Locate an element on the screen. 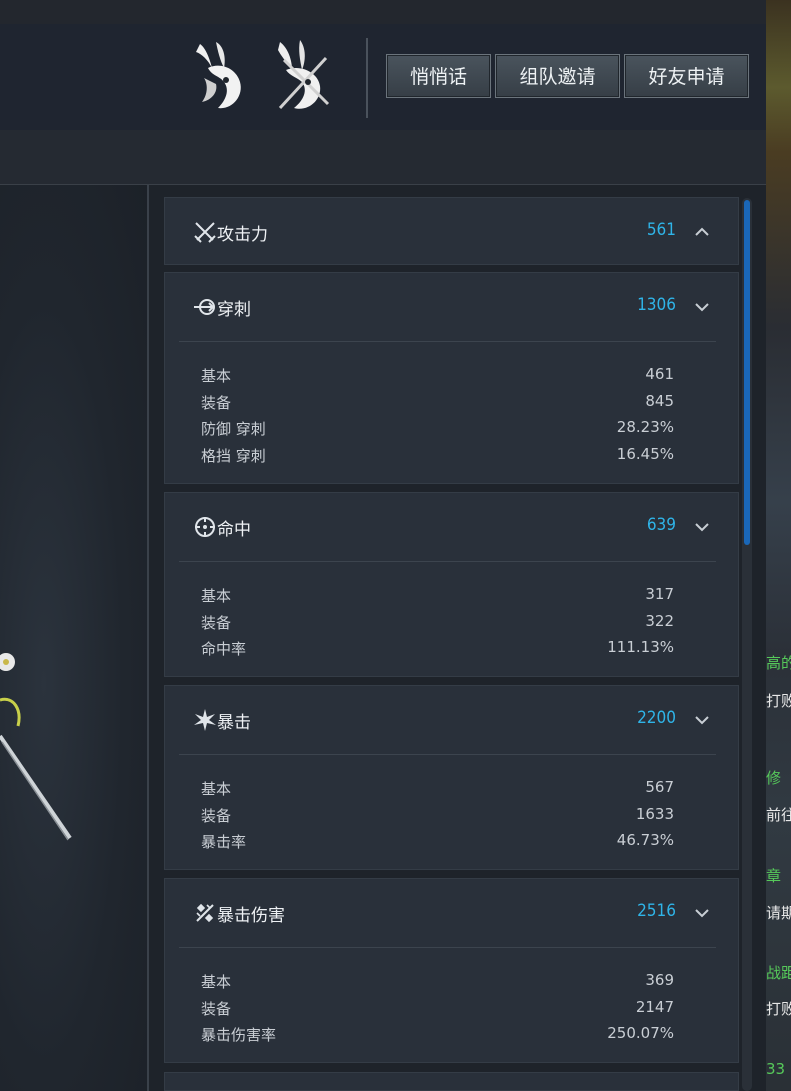 The image size is (791, 1091). detail-value: 567 is located at coordinates (659, 787).